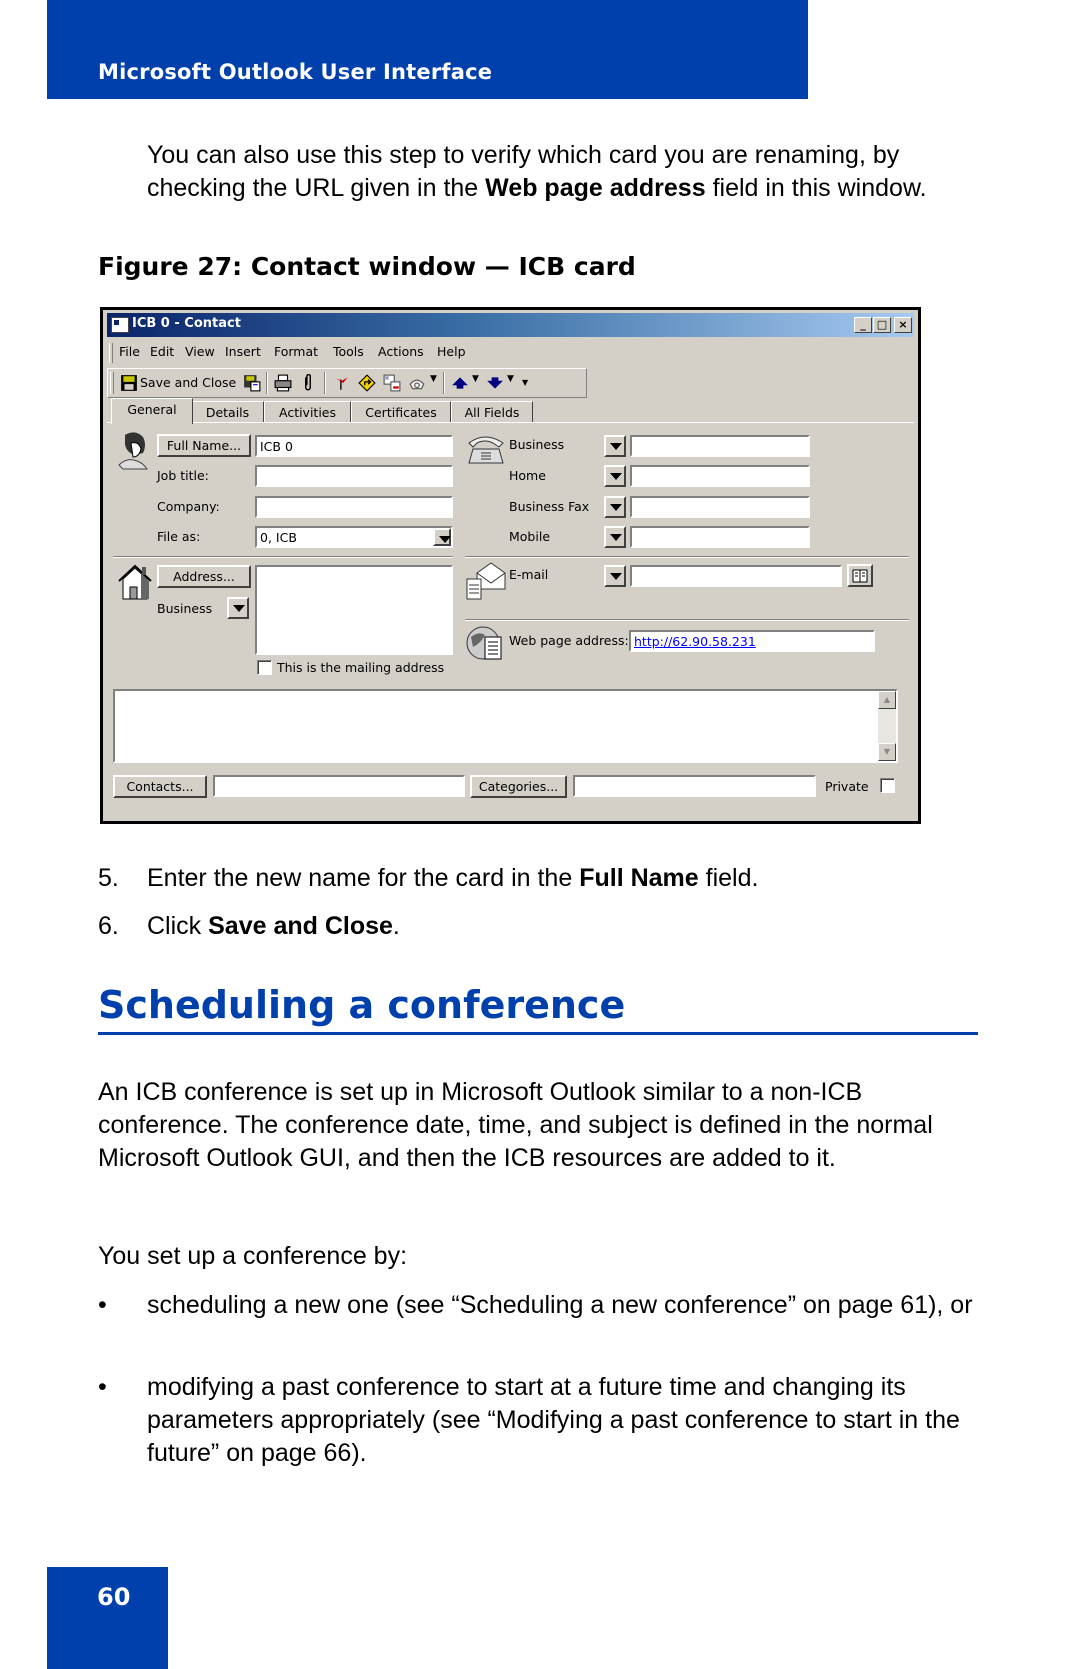 The image size is (1080, 1669). What do you see at coordinates (367, 383) in the screenshot?
I see `follow-up-icon` at bounding box center [367, 383].